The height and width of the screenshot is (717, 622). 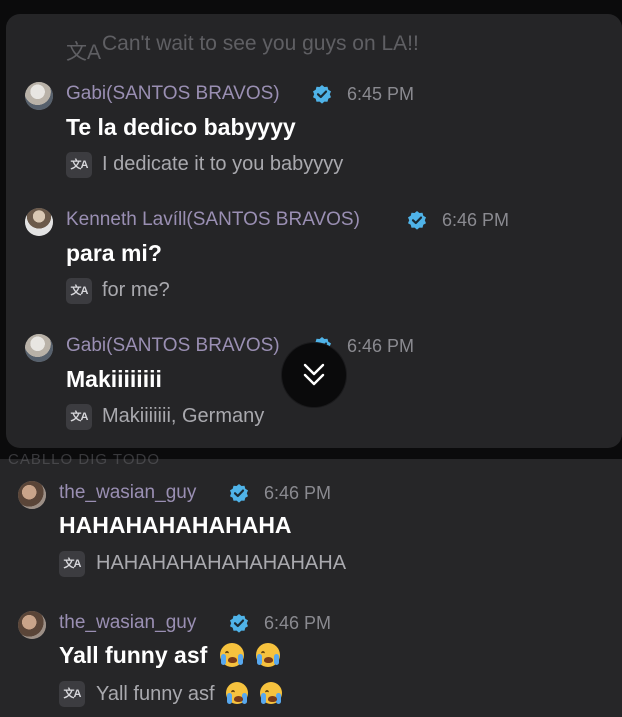 What do you see at coordinates (155, 694) in the screenshot?
I see `translated-text: Yall funny asf` at bounding box center [155, 694].